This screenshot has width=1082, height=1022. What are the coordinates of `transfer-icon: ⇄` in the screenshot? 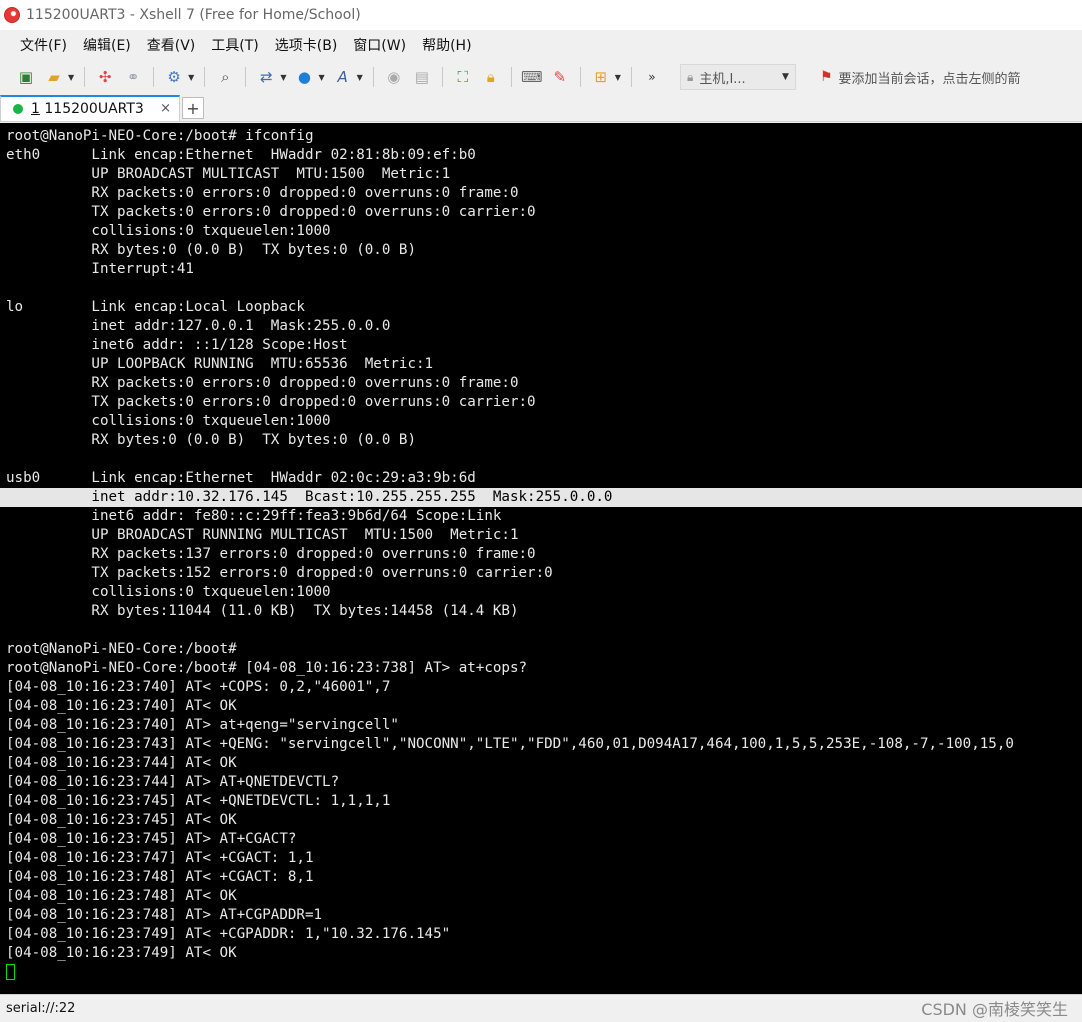 It's located at (266, 77).